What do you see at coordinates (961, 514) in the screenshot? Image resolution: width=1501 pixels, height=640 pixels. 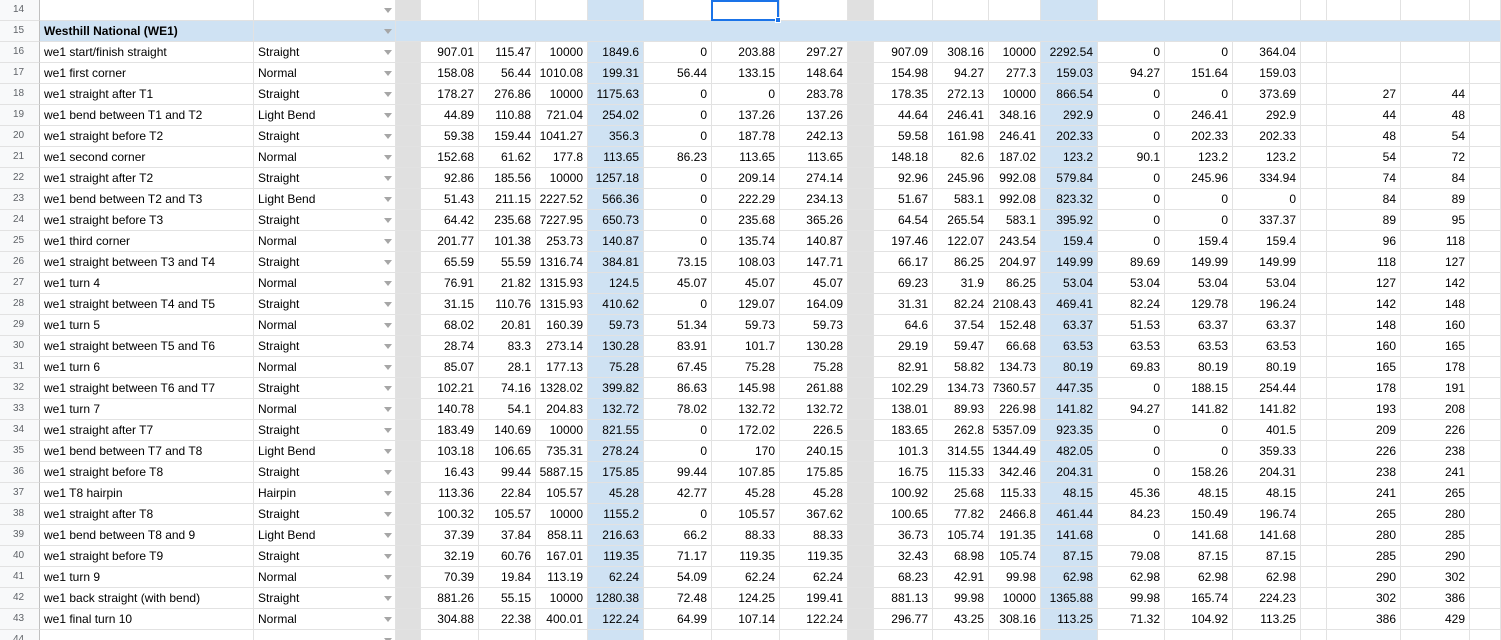 I see `value-cell: 77.82` at bounding box center [961, 514].